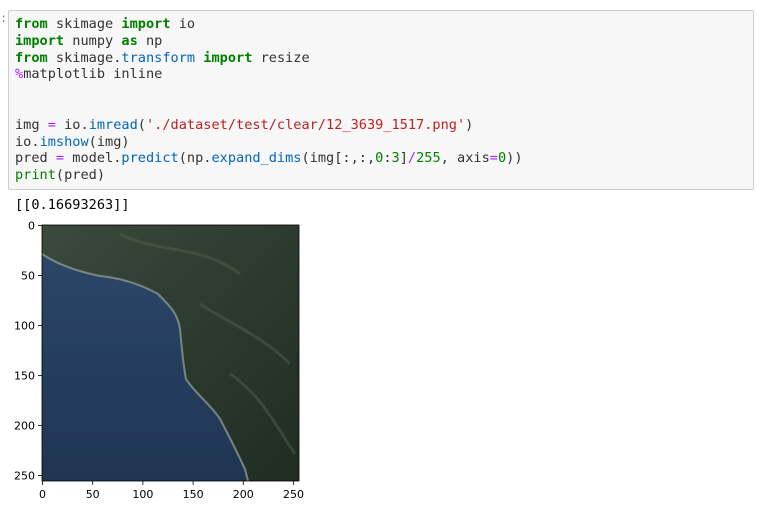 The width and height of the screenshot is (766, 515). What do you see at coordinates (141, 124) in the screenshot?
I see `code-token: (` at bounding box center [141, 124].